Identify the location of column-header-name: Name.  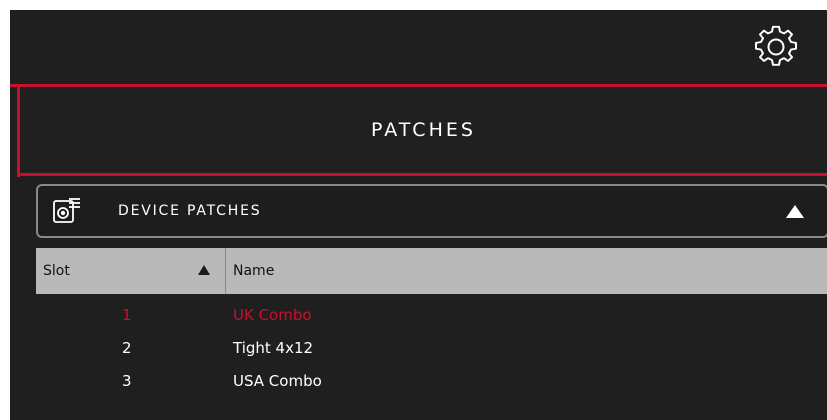
(526, 271).